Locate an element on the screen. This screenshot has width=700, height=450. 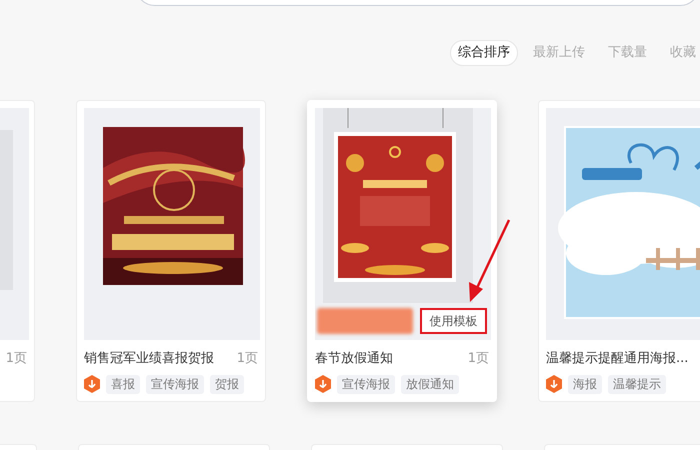
tag: 放假通知 is located at coordinates (430, 384).